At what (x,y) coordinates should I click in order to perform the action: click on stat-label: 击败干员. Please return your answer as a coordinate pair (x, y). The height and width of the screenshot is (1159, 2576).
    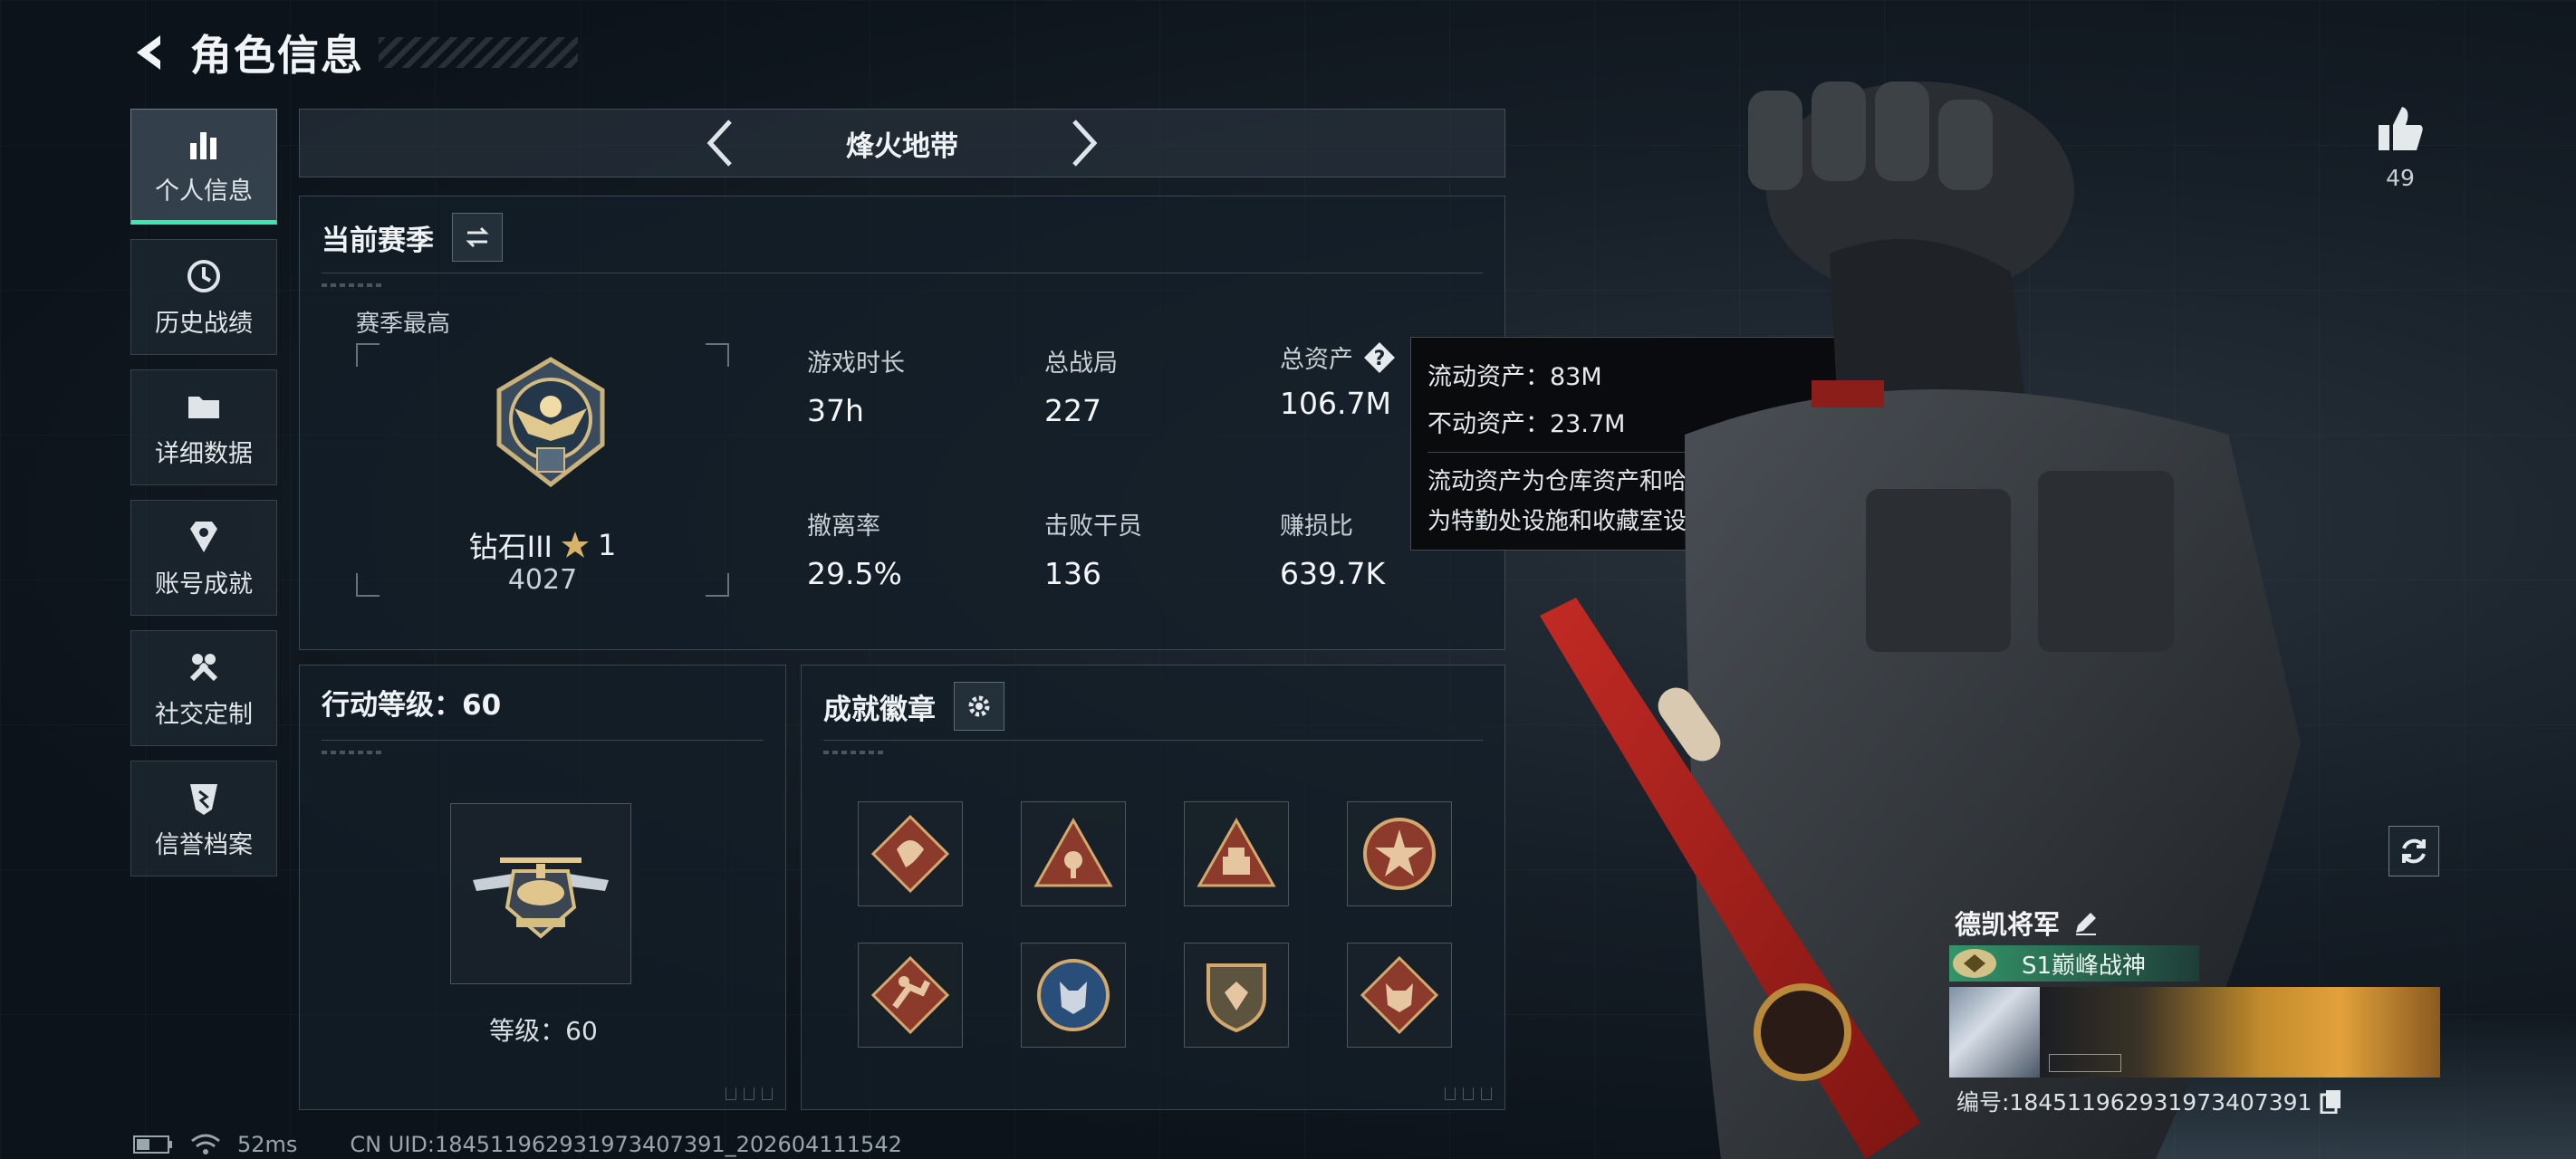
    Looking at the image, I should click on (1093, 526).